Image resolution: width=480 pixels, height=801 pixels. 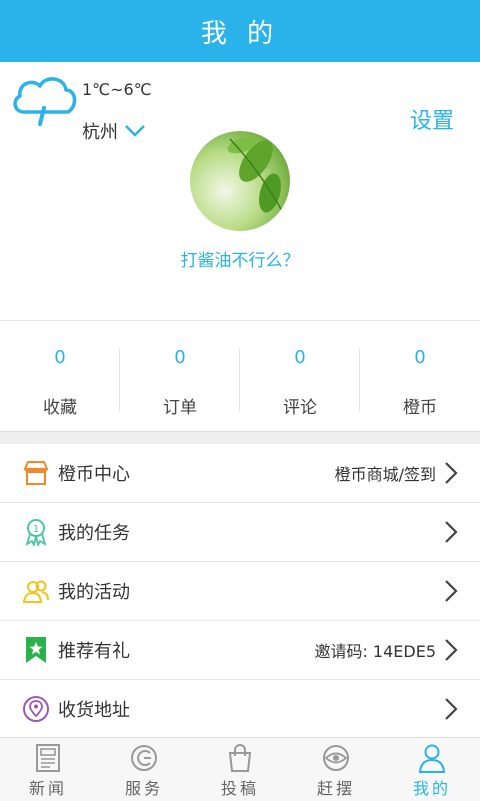 What do you see at coordinates (336, 758) in the screenshot?
I see `eye-icon` at bounding box center [336, 758].